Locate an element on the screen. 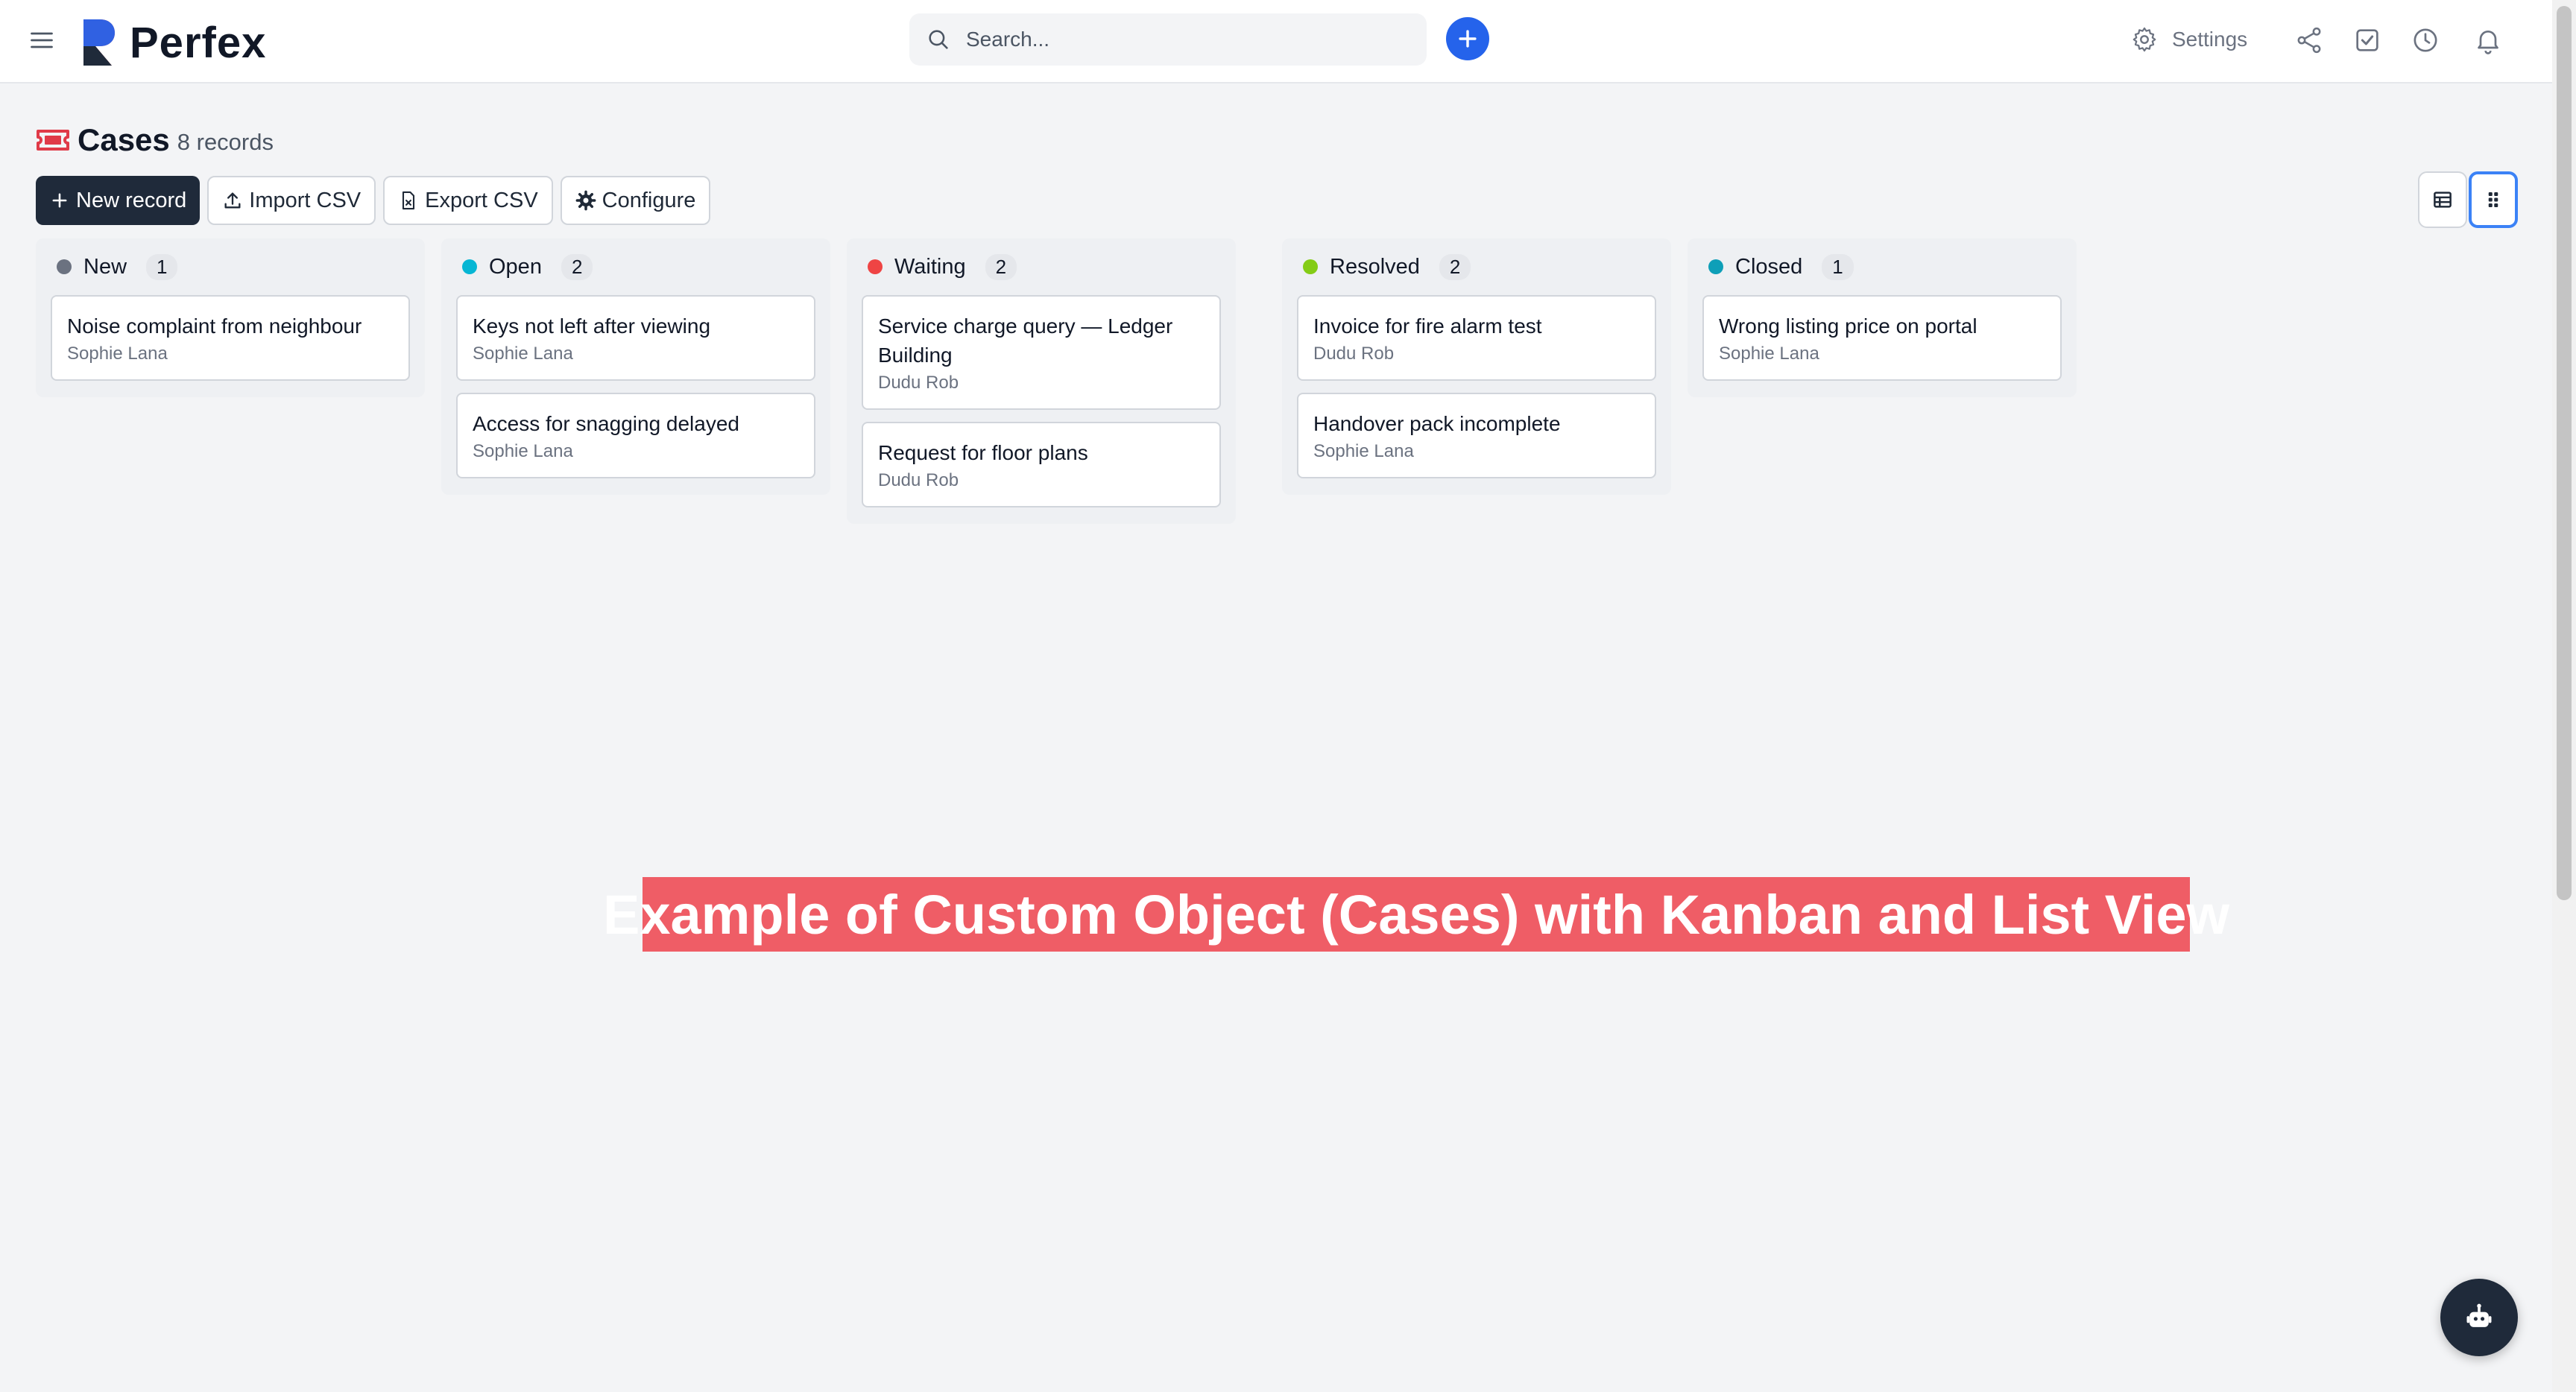 The height and width of the screenshot is (1392, 2576). column-title: Waiting is located at coordinates (930, 266).